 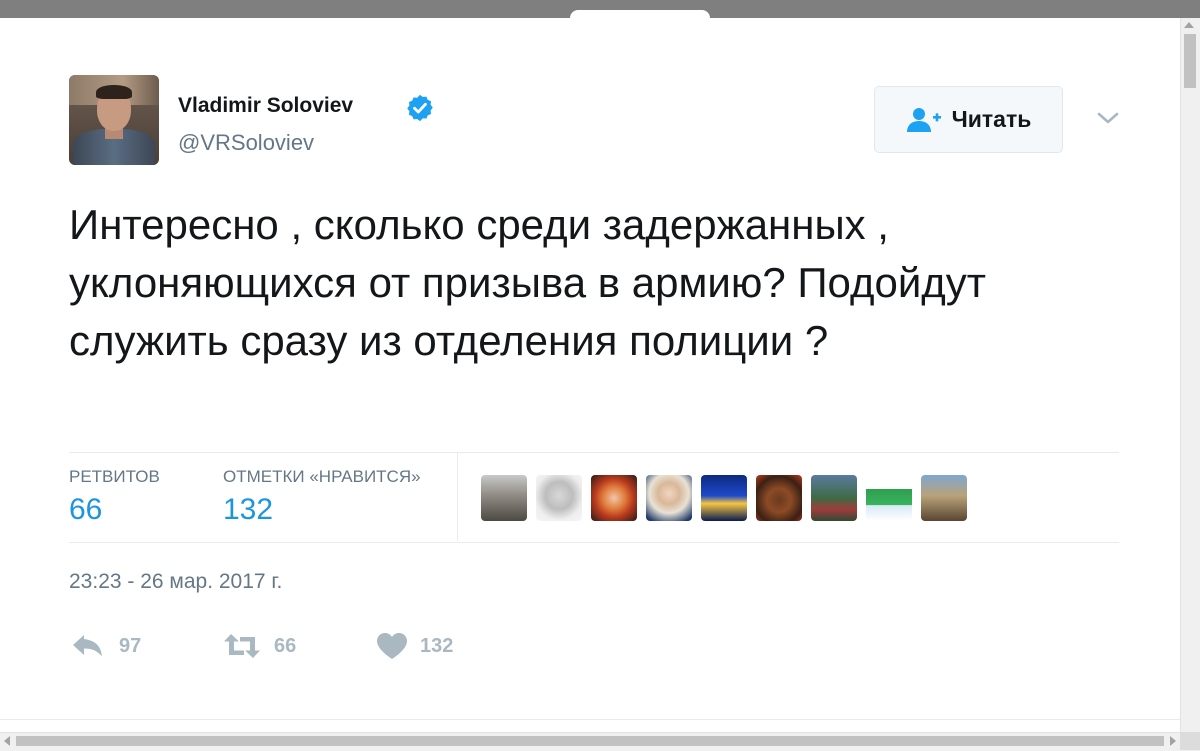 What do you see at coordinates (130, 645) in the screenshot?
I see `reply-count: 97` at bounding box center [130, 645].